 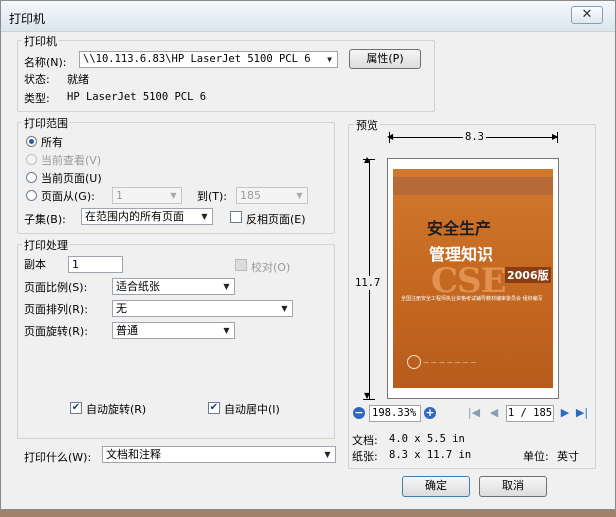 I want to click on cancel-button: 取消, so click(x=513, y=486).